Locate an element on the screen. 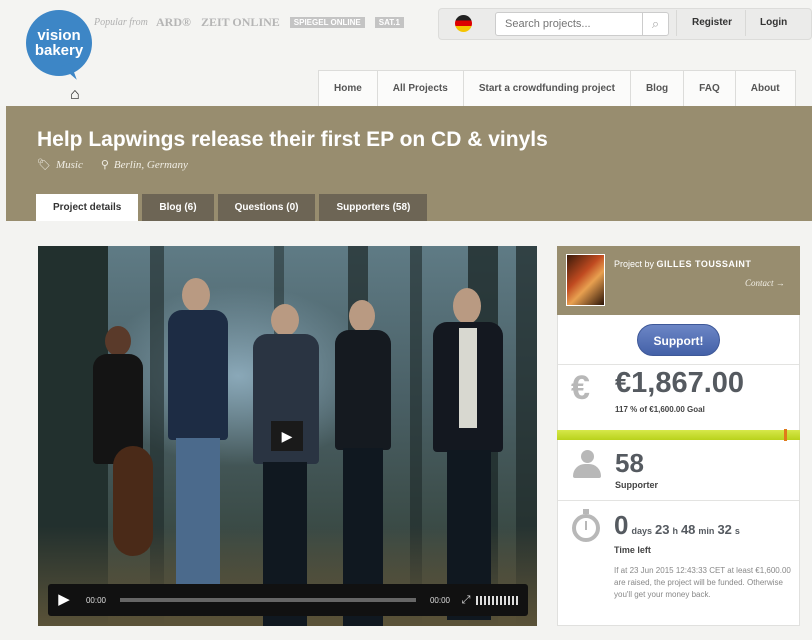 The image size is (812, 640). euro-icon: € is located at coordinates (580, 388).